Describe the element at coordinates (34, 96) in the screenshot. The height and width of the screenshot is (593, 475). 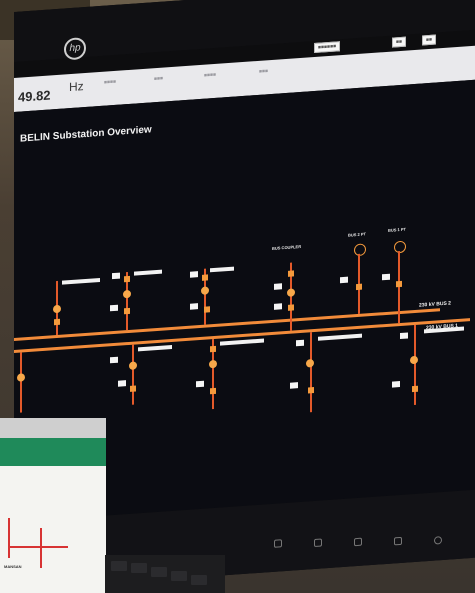
I see `frequency-value: 49.82` at that location.